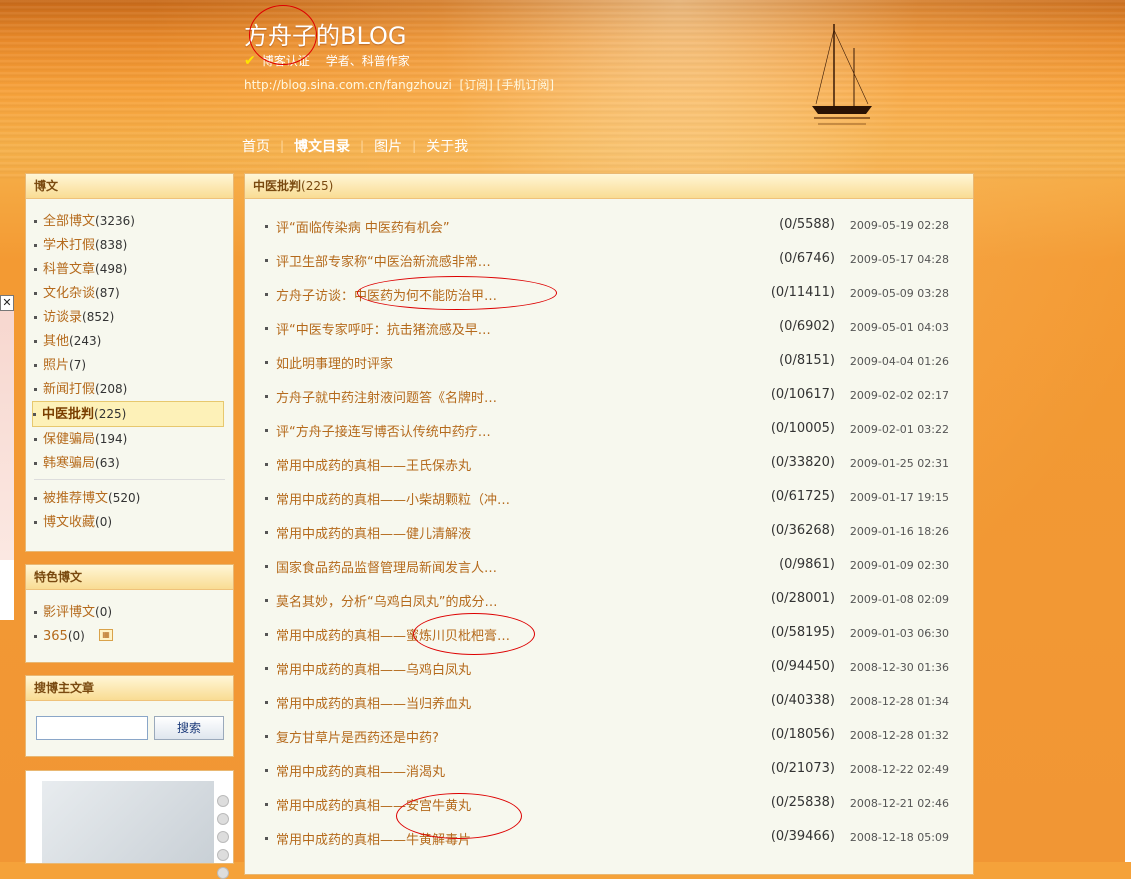  I want to click on article-title-link: 常用中成药的真相——王氏保赤丸, so click(373, 464).